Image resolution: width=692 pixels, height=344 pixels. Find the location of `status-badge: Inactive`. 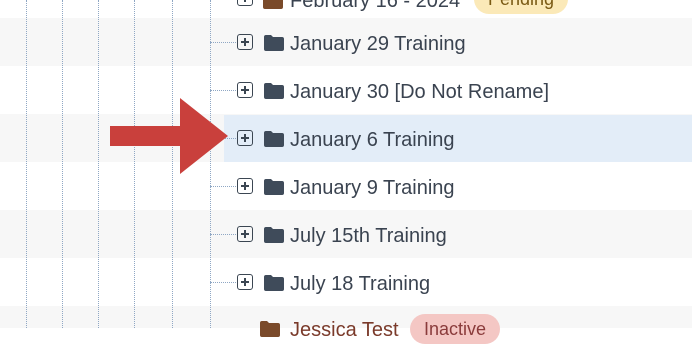

status-badge: Inactive is located at coordinates (455, 329).